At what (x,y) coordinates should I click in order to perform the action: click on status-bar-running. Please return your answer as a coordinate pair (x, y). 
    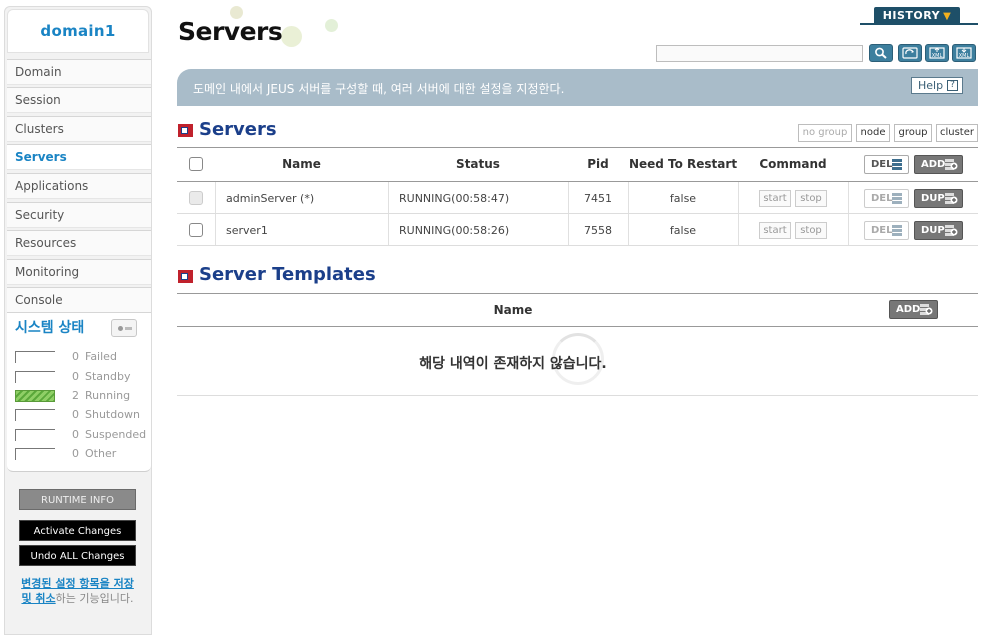
    Looking at the image, I should click on (35, 396).